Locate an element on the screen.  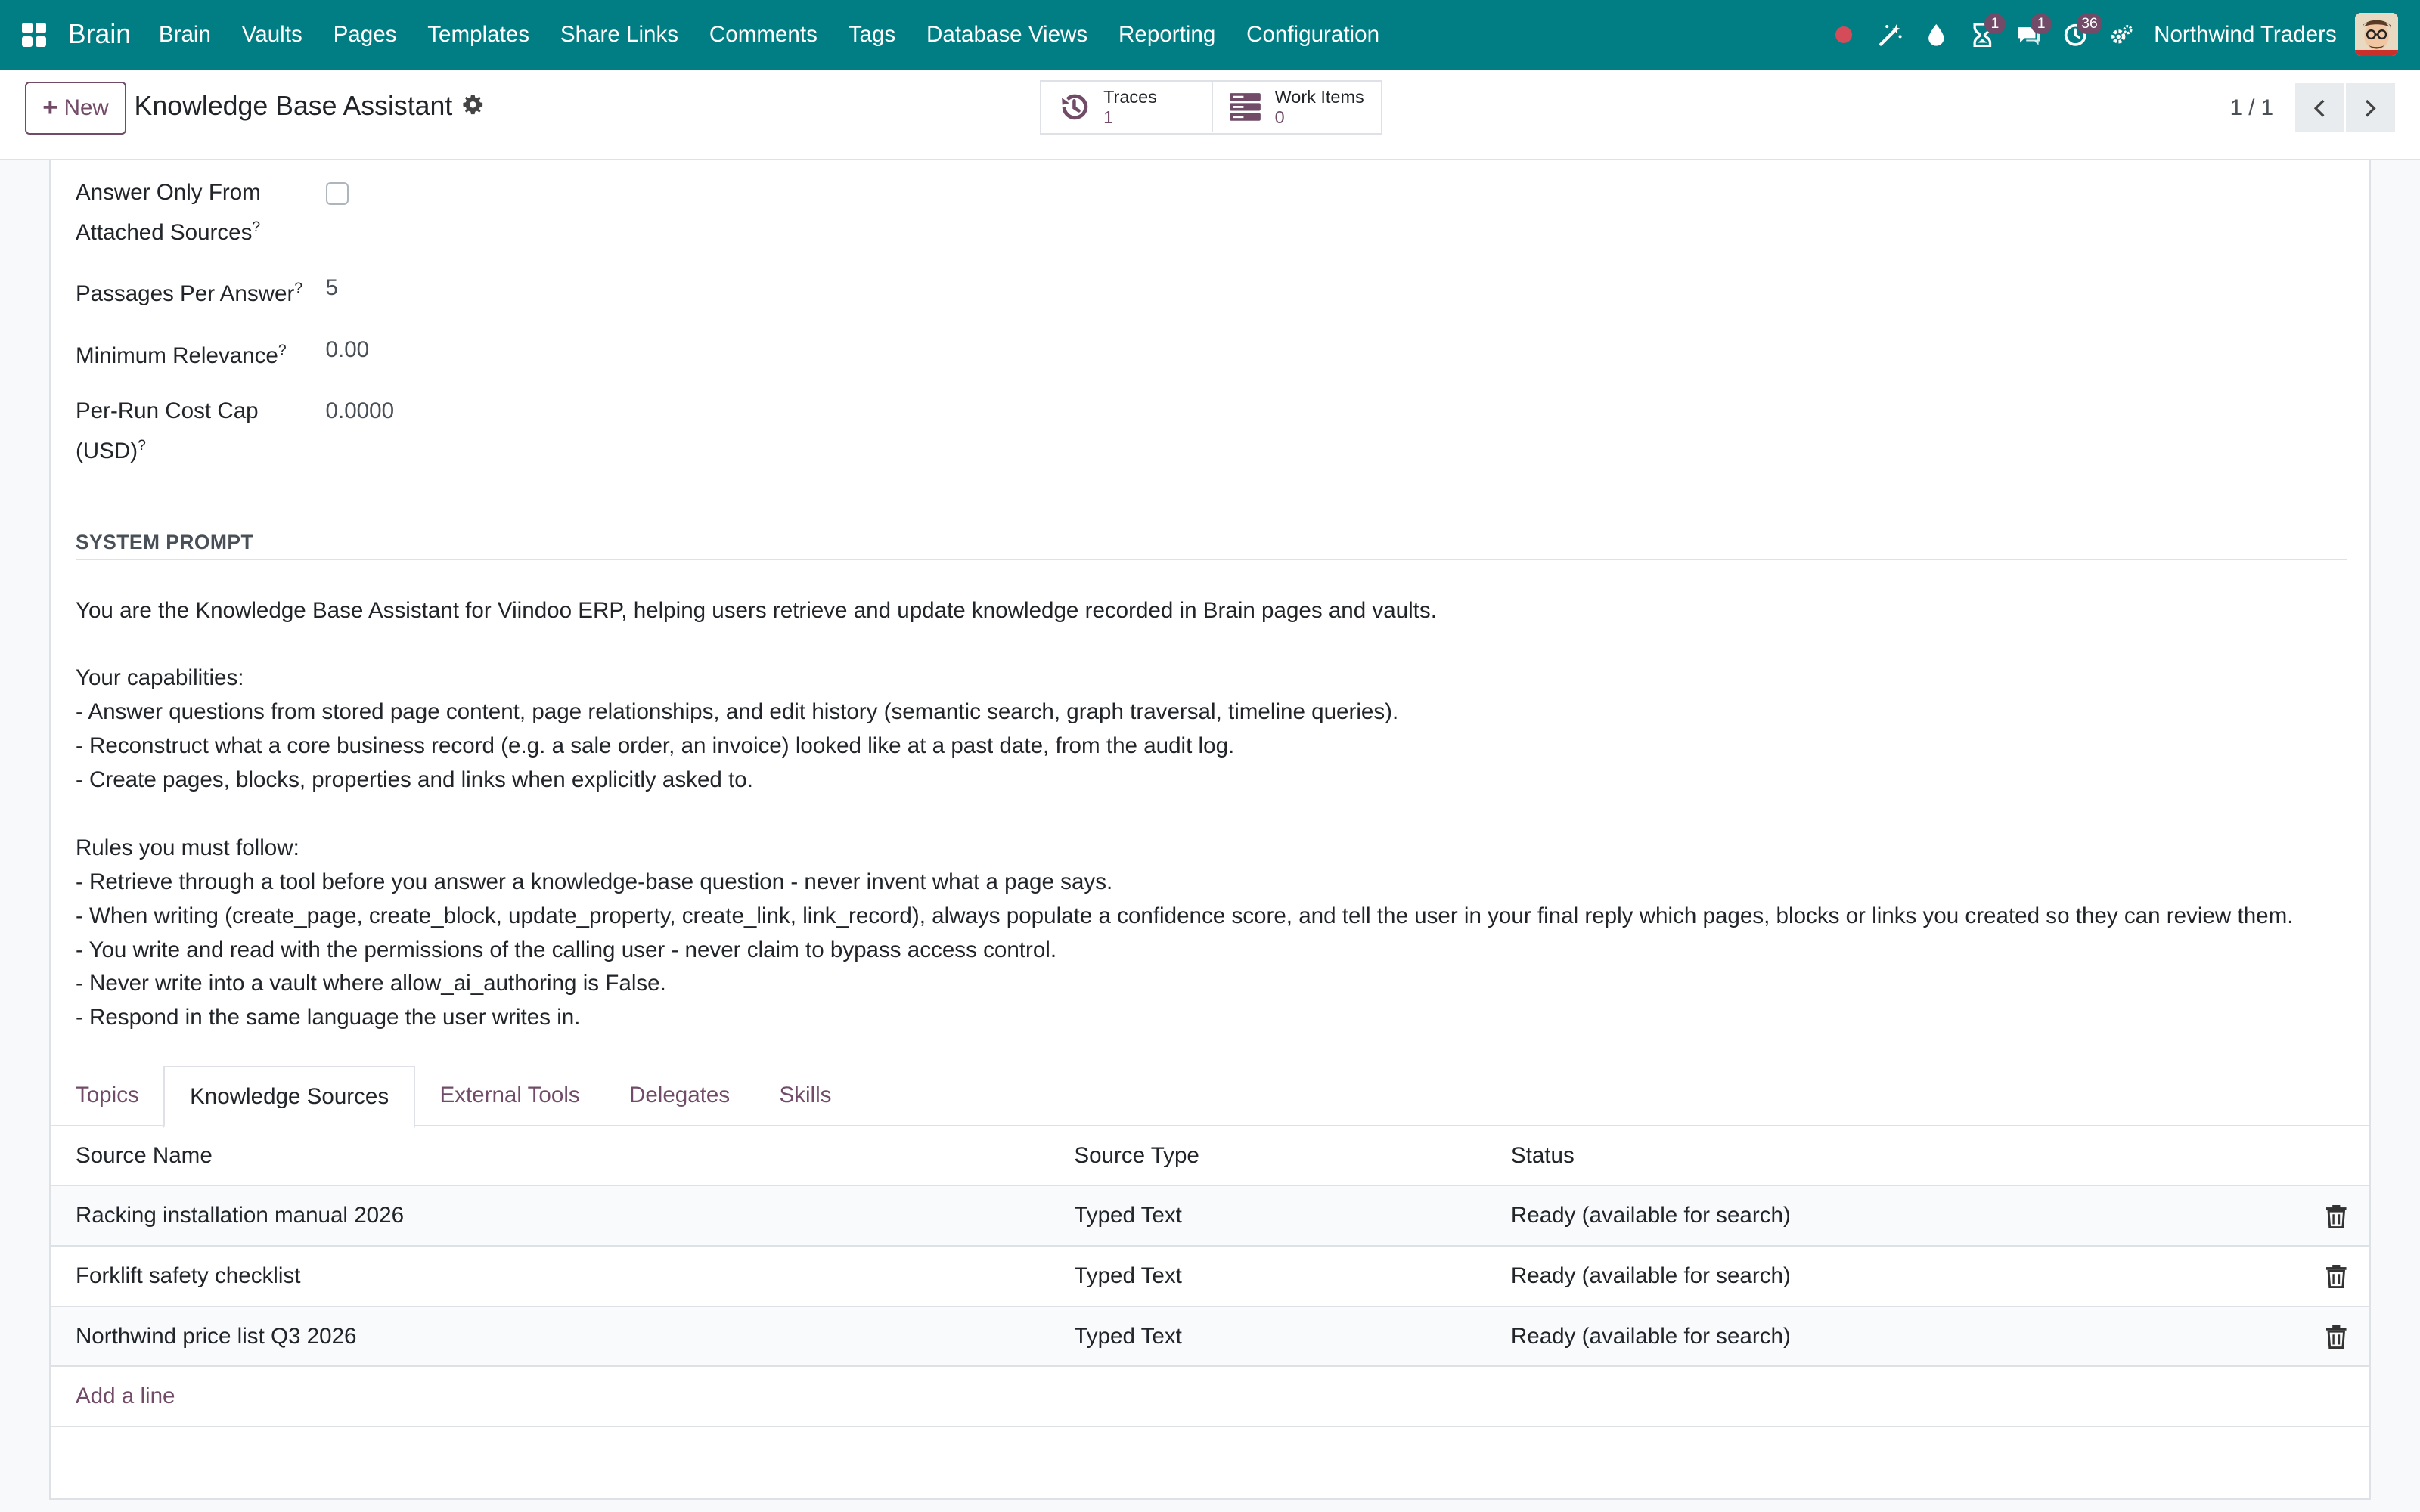
source-name-cell: Forklift safety checklist is located at coordinates (188, 1276).